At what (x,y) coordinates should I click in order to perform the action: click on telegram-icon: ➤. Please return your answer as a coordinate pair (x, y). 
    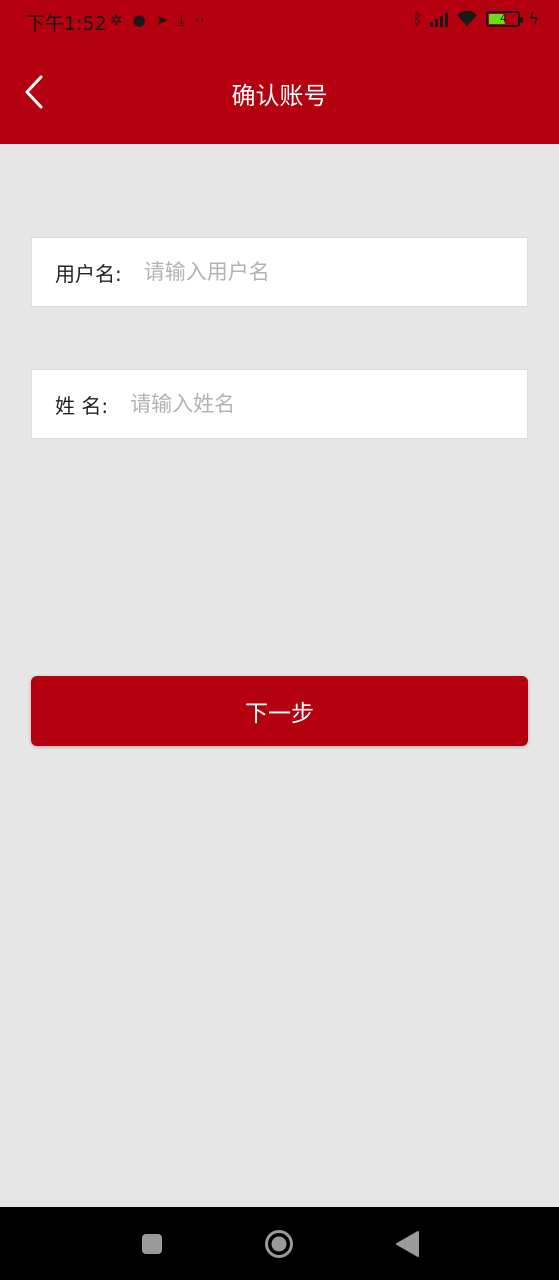
    Looking at the image, I should click on (162, 20).